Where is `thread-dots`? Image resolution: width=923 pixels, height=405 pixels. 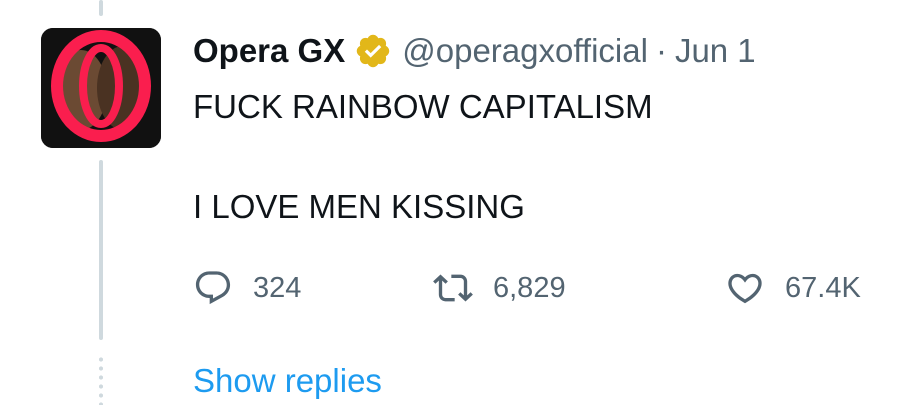
thread-dots is located at coordinates (101, 380).